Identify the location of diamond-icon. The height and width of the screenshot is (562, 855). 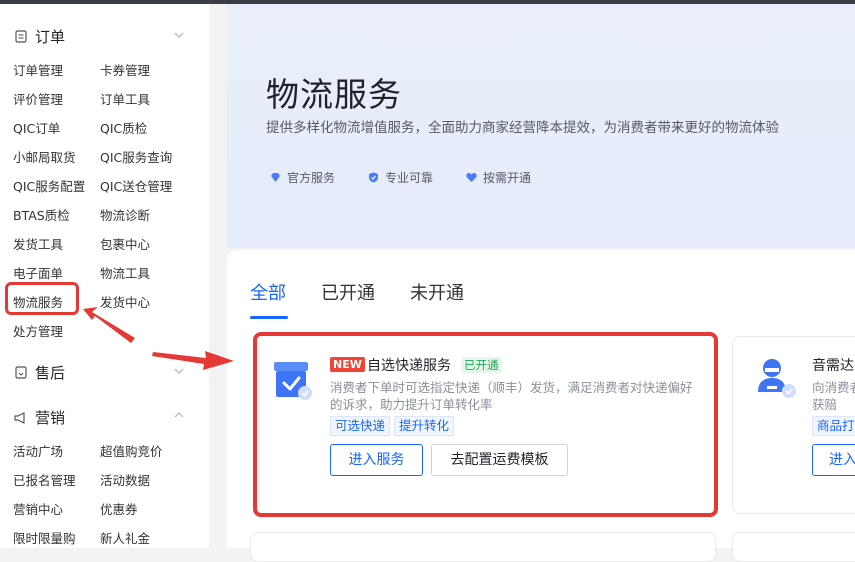
(275, 177).